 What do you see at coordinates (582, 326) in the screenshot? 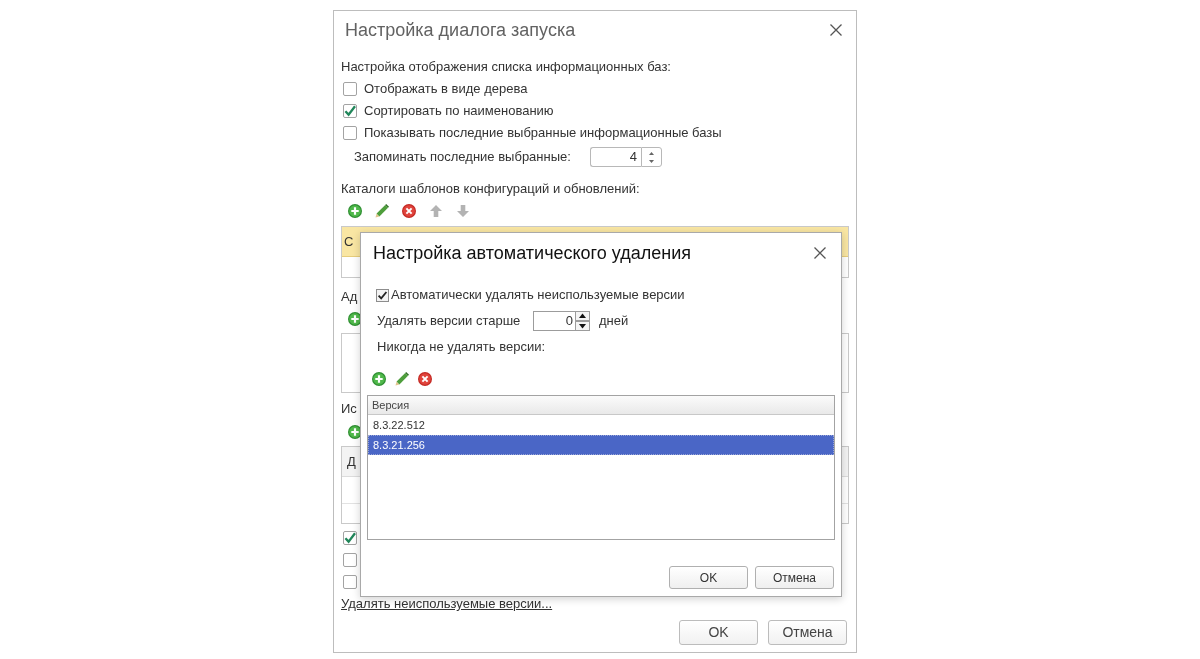
I see `triangle-down-icon` at bounding box center [582, 326].